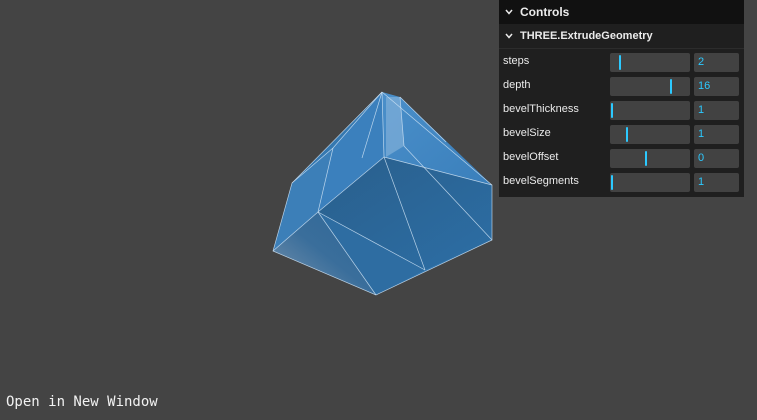 This screenshot has width=757, height=420. Describe the element at coordinates (527, 133) in the screenshot. I see `control-label: bevelSize` at that location.